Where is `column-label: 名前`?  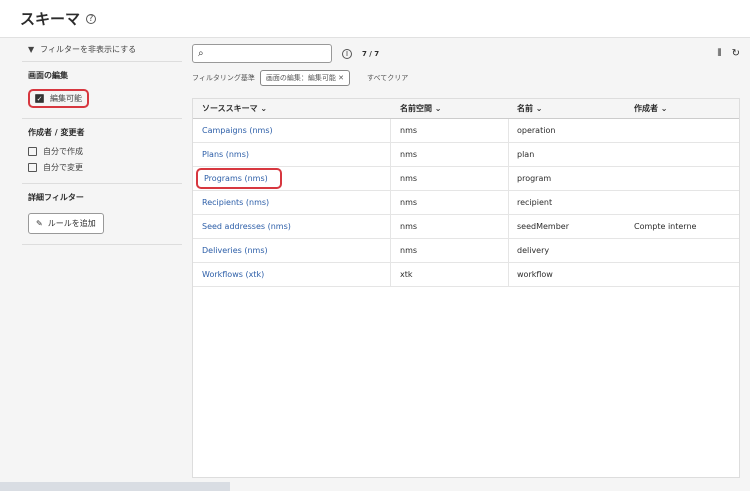 column-label: 名前 is located at coordinates (525, 108).